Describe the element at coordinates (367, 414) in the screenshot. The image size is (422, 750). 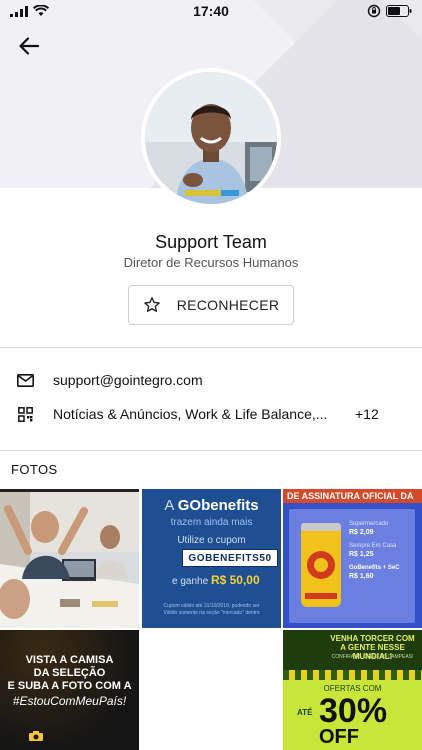
I see `groups-more-count: +12` at that location.